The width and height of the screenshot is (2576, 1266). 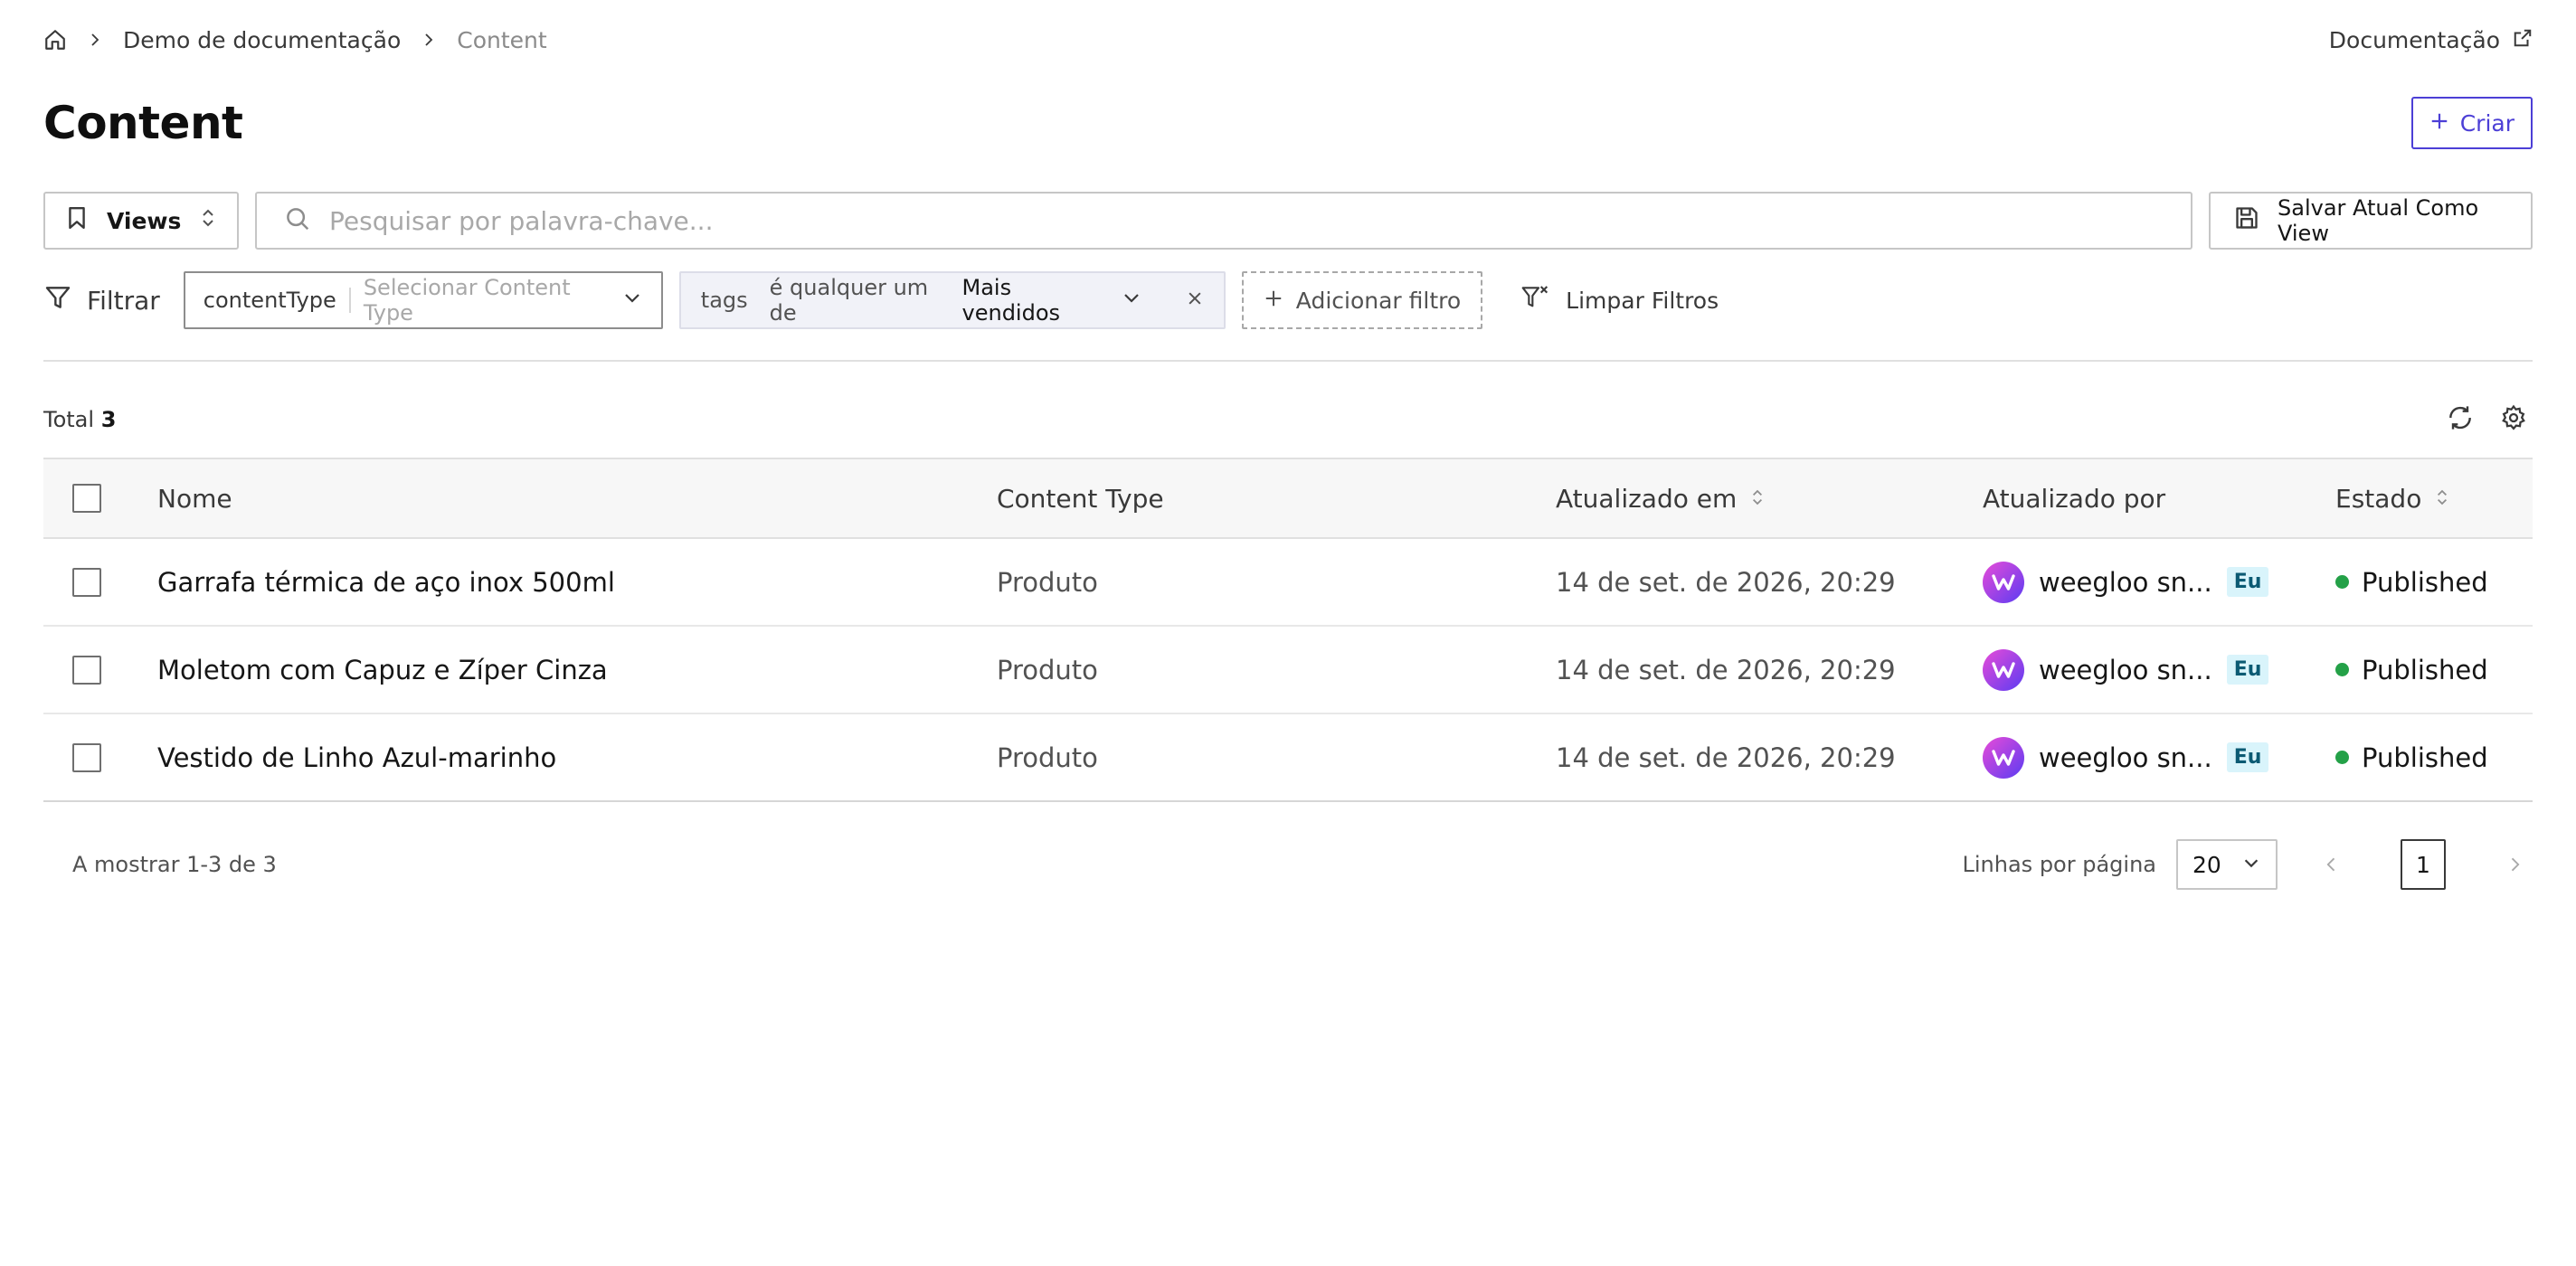 I want to click on breadcrumb: Demo de documentação Content, so click(x=295, y=40).